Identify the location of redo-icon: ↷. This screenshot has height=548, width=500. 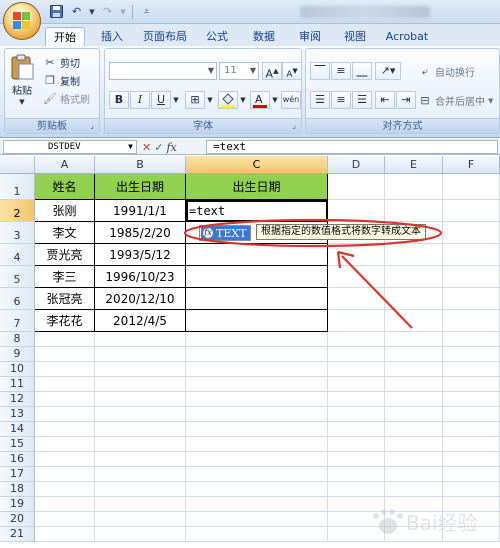
(107, 11).